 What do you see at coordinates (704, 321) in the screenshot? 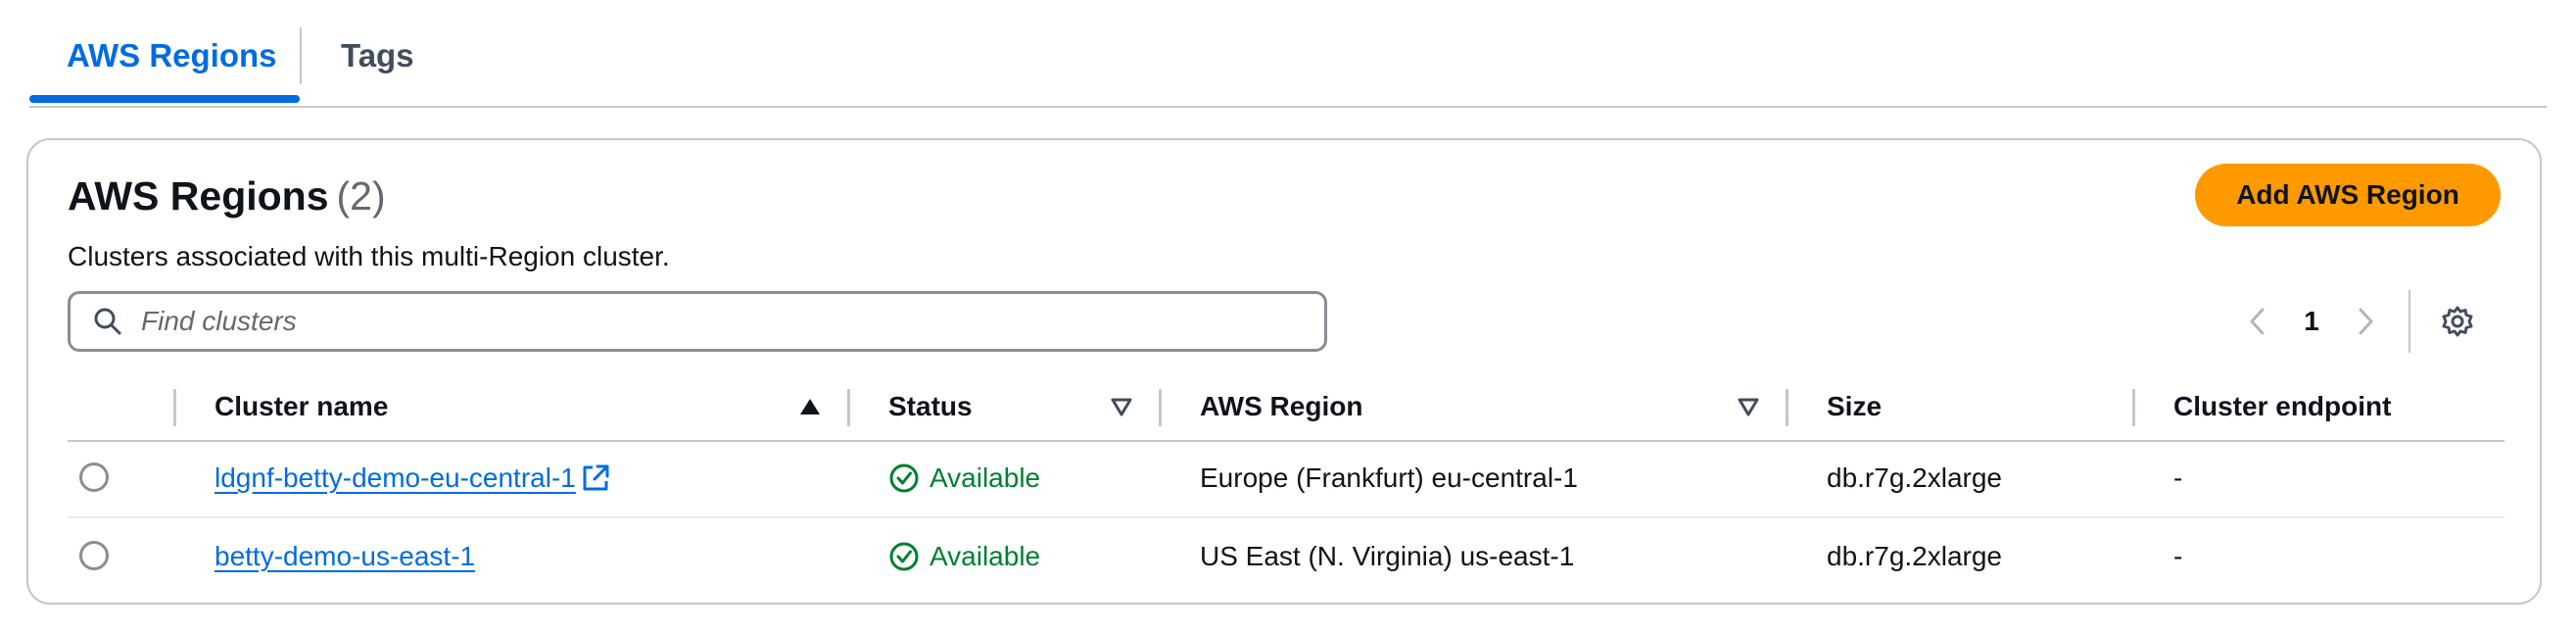
I see `search-input` at bounding box center [704, 321].